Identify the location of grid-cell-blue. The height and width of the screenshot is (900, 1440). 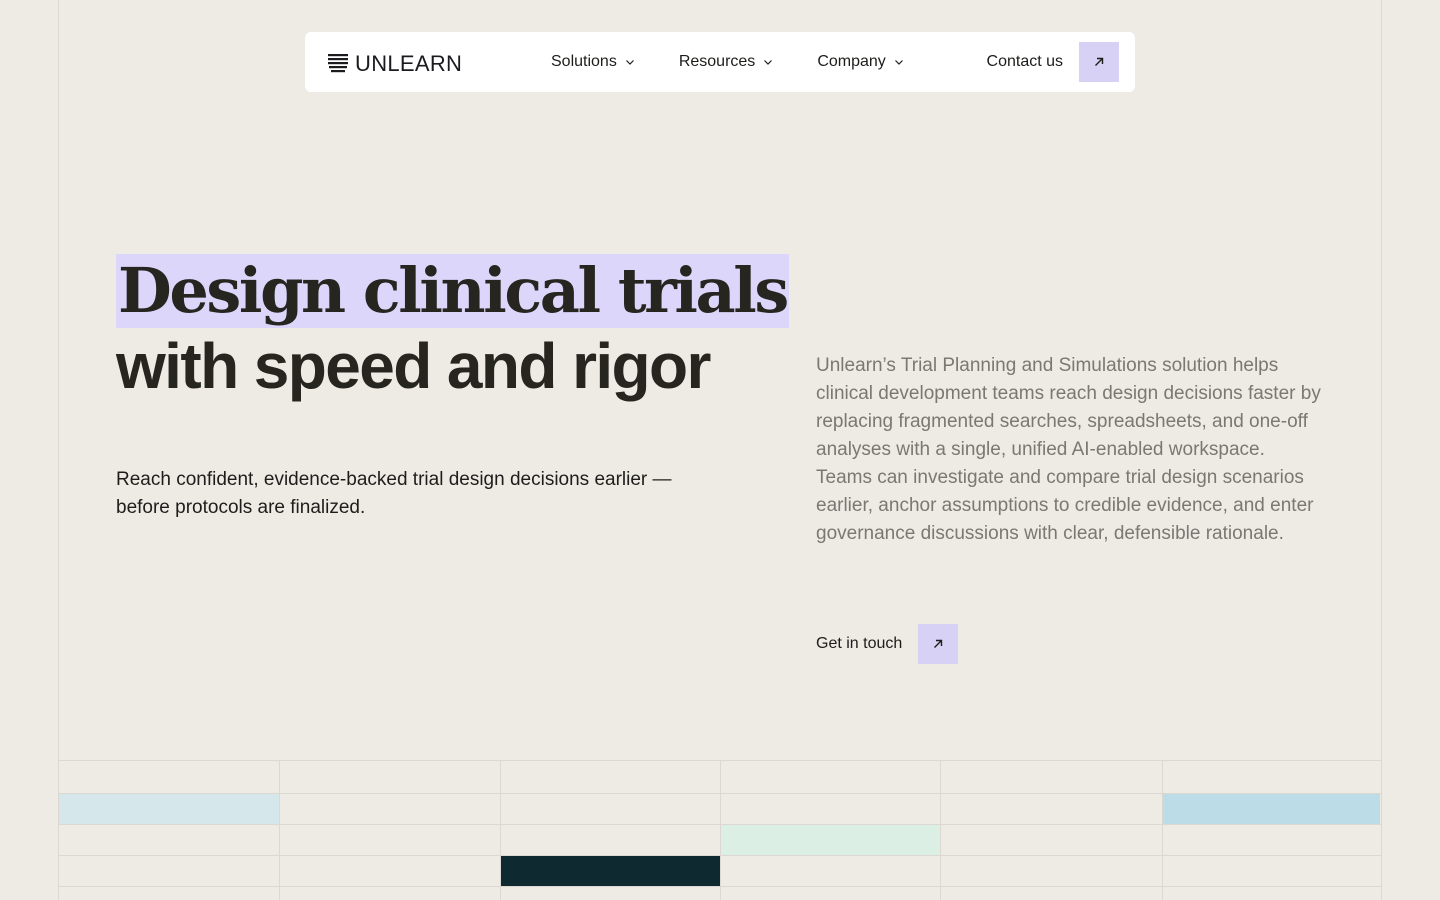
(1271, 809).